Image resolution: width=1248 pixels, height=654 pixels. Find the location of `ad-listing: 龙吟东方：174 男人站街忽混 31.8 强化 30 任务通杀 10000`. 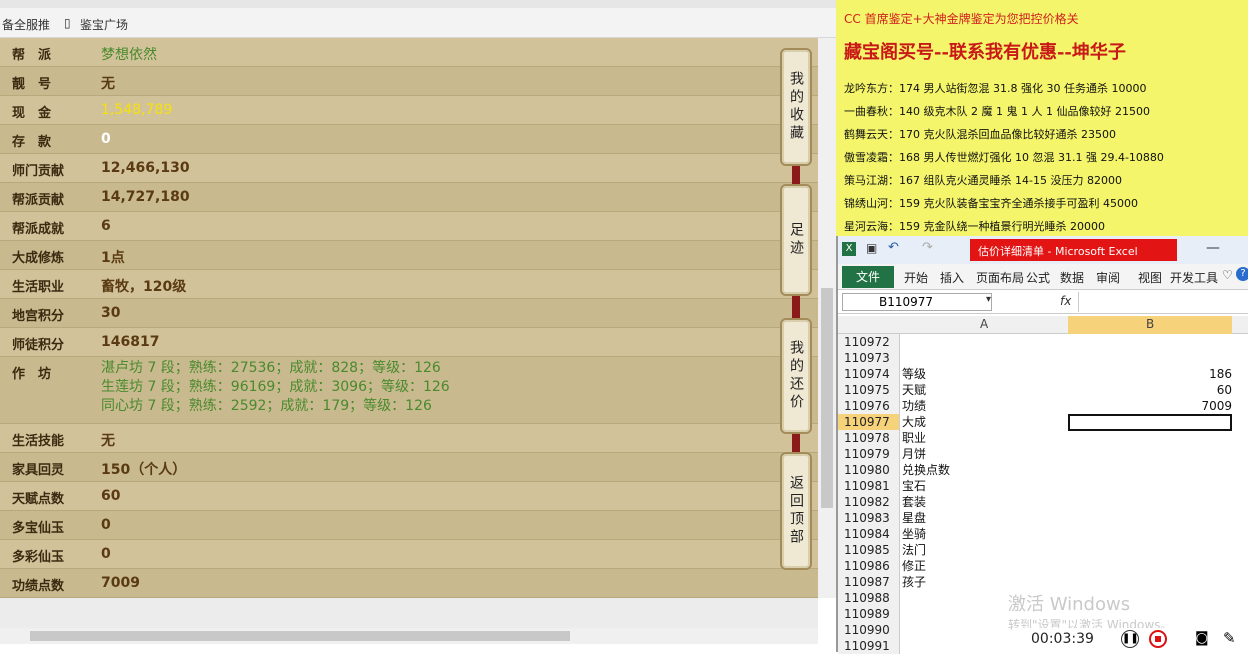

ad-listing: 龙吟东方：174 男人站街忽混 31.8 强化 30 任务通杀 10000 is located at coordinates (995, 88).